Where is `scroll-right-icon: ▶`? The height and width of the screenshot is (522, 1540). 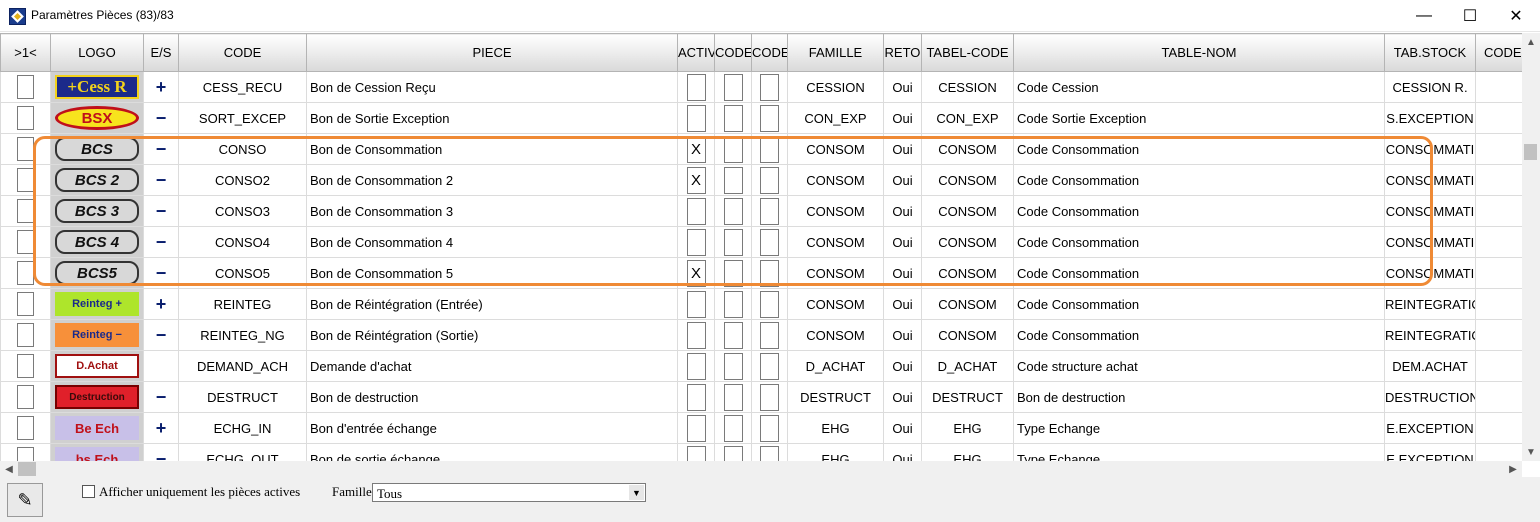 scroll-right-icon: ▶ is located at coordinates (1513, 469).